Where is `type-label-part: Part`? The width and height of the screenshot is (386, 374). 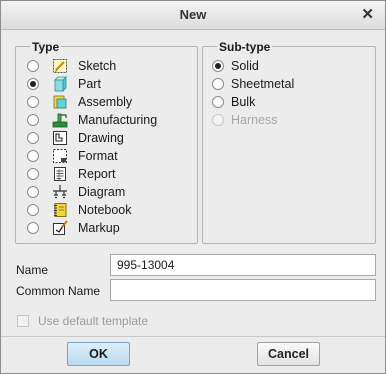
type-label-part: Part is located at coordinates (89, 84).